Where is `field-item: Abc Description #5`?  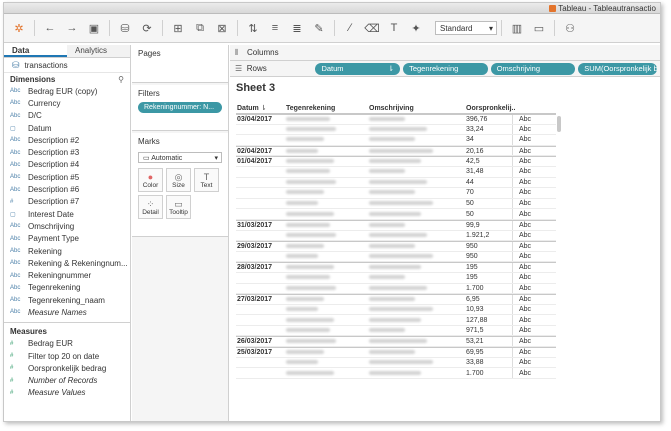 field-item: Abc Description #5 is located at coordinates (67, 177).